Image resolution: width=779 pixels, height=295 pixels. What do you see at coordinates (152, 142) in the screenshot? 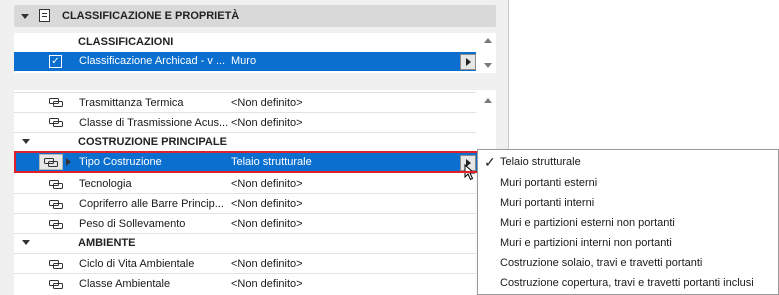
I see `group-title: COSTRUZIONE PRINCIPALE` at bounding box center [152, 142].